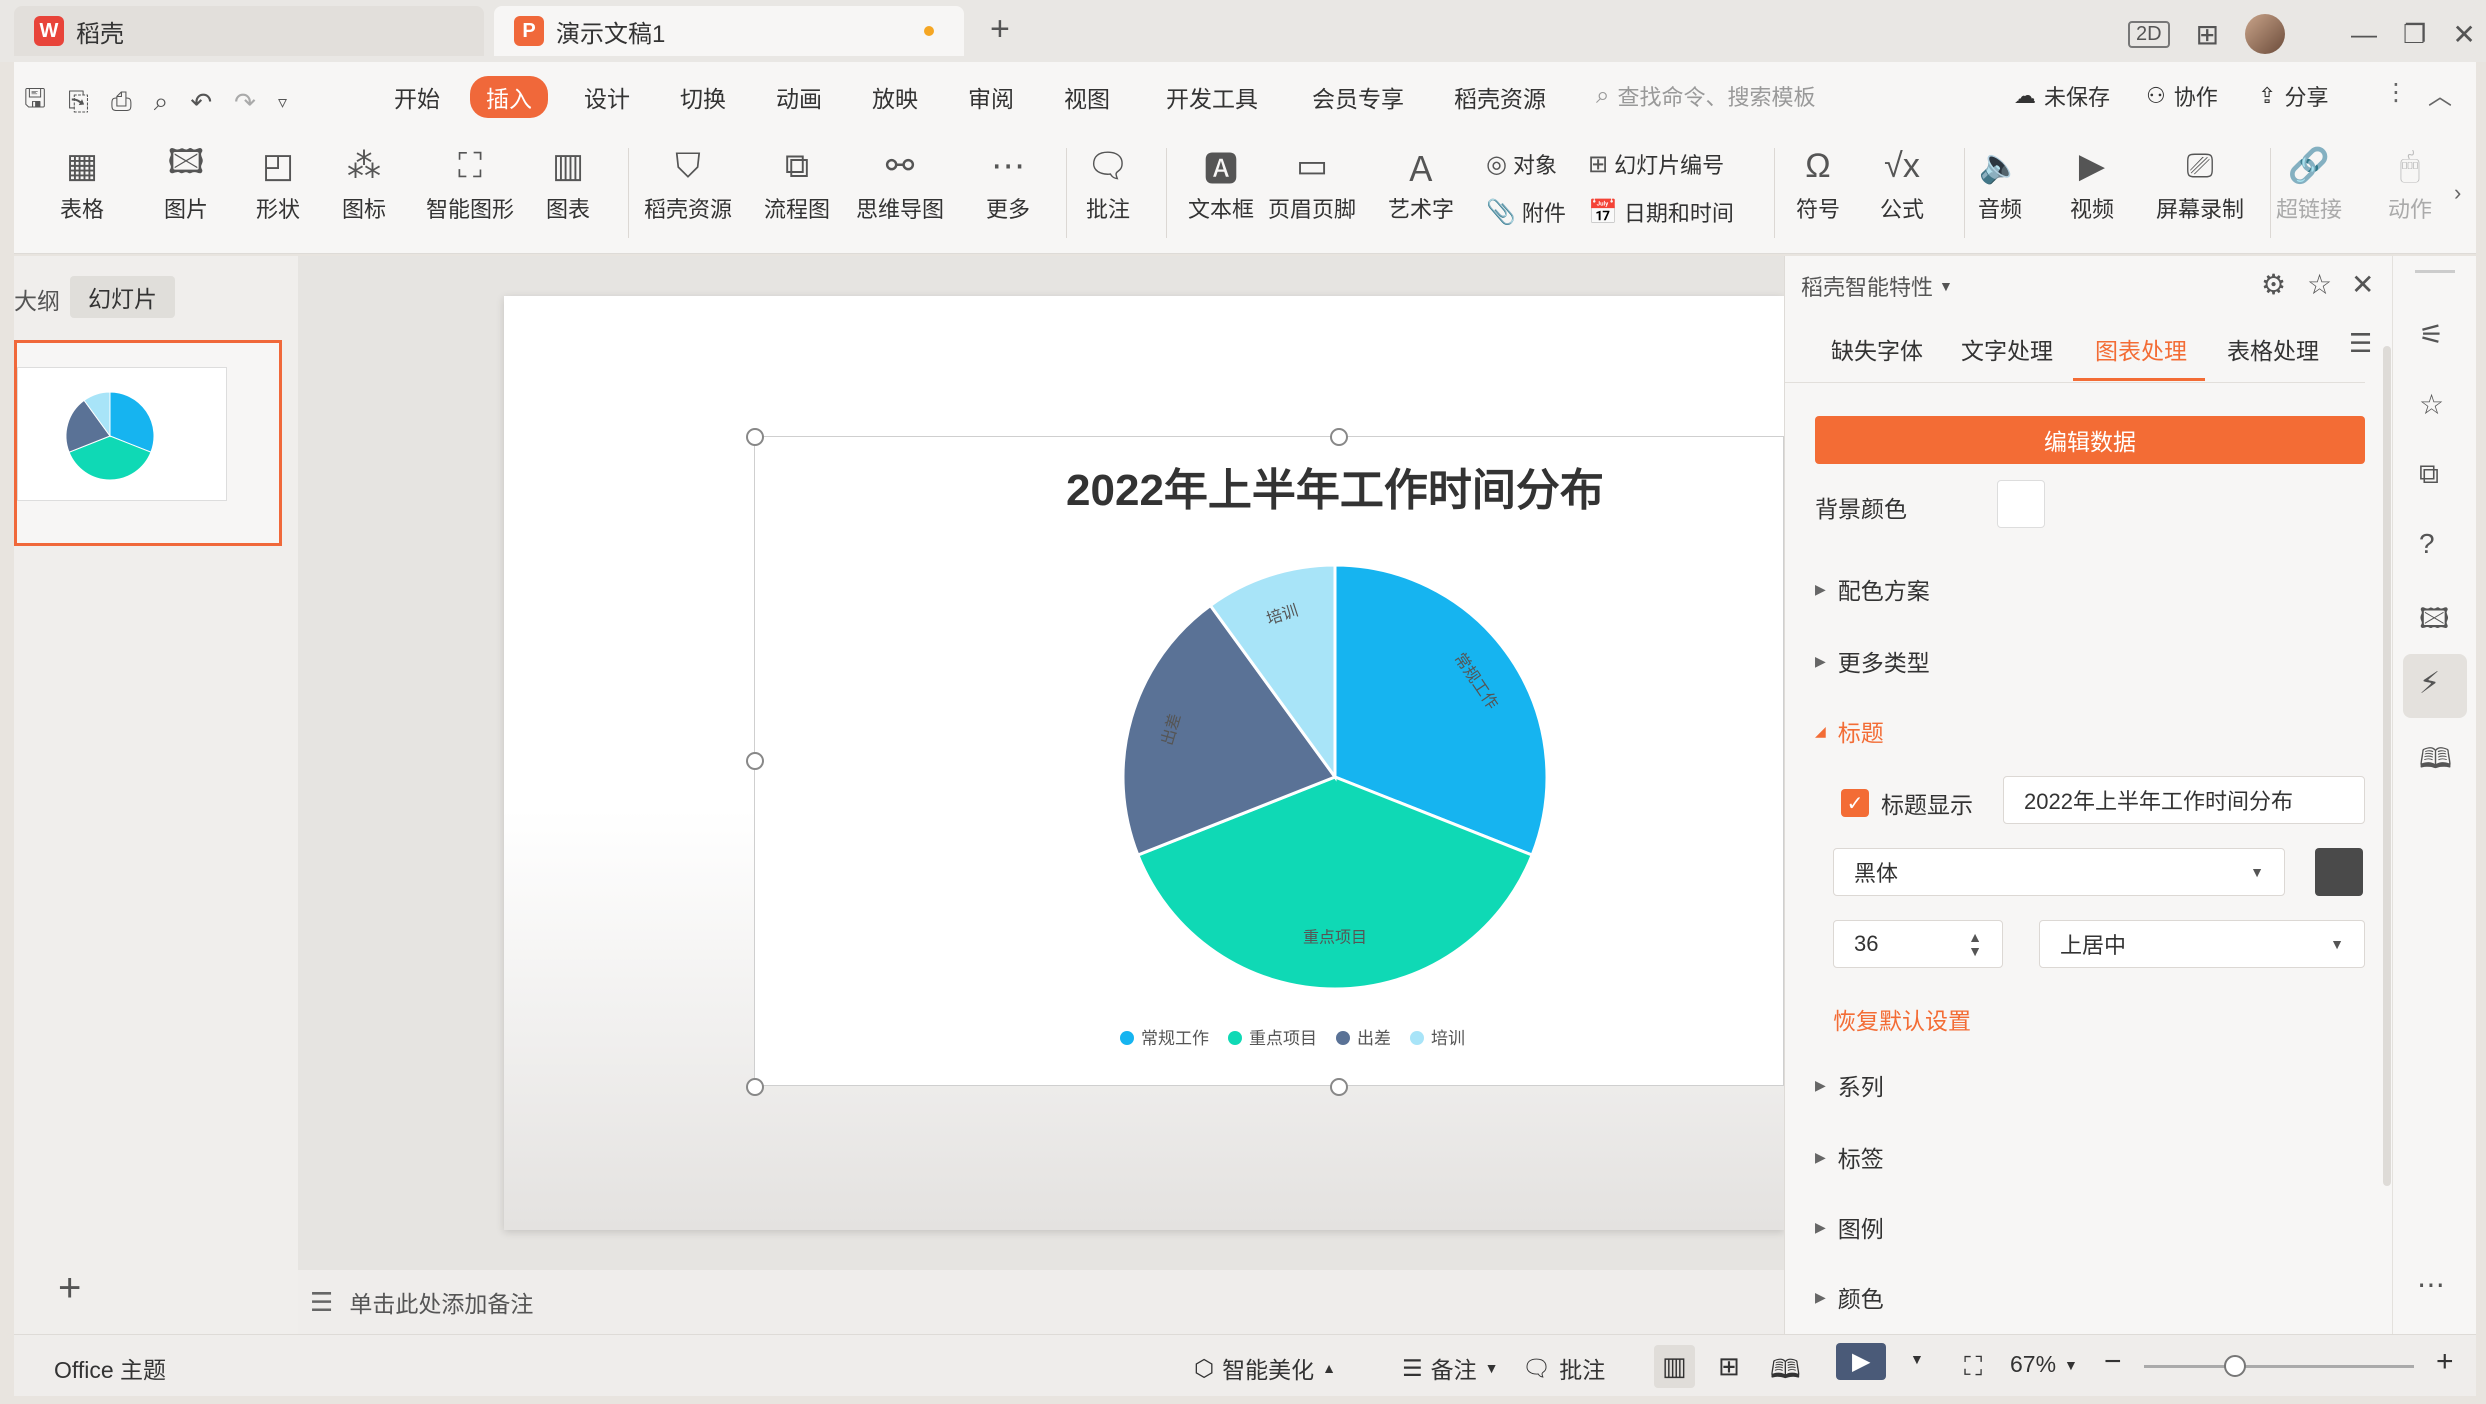 This screenshot has width=2486, height=1404. I want to click on preview-icon: ⌕, so click(161, 102).